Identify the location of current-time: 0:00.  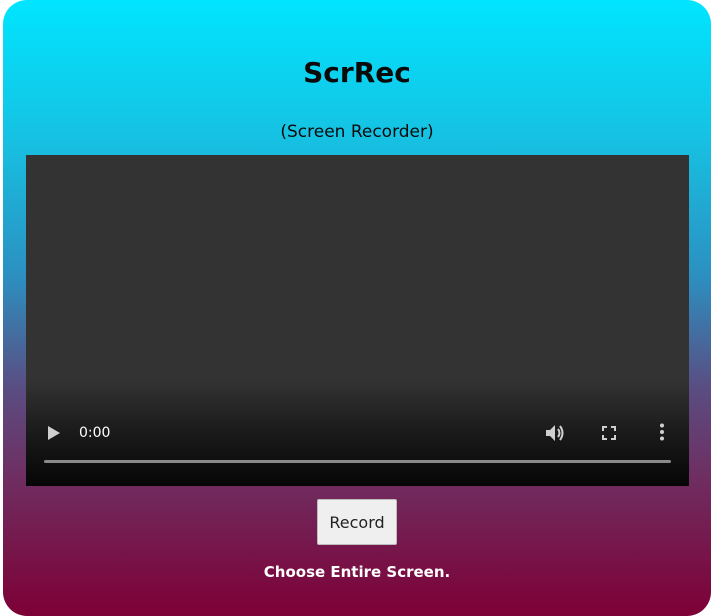
(95, 433).